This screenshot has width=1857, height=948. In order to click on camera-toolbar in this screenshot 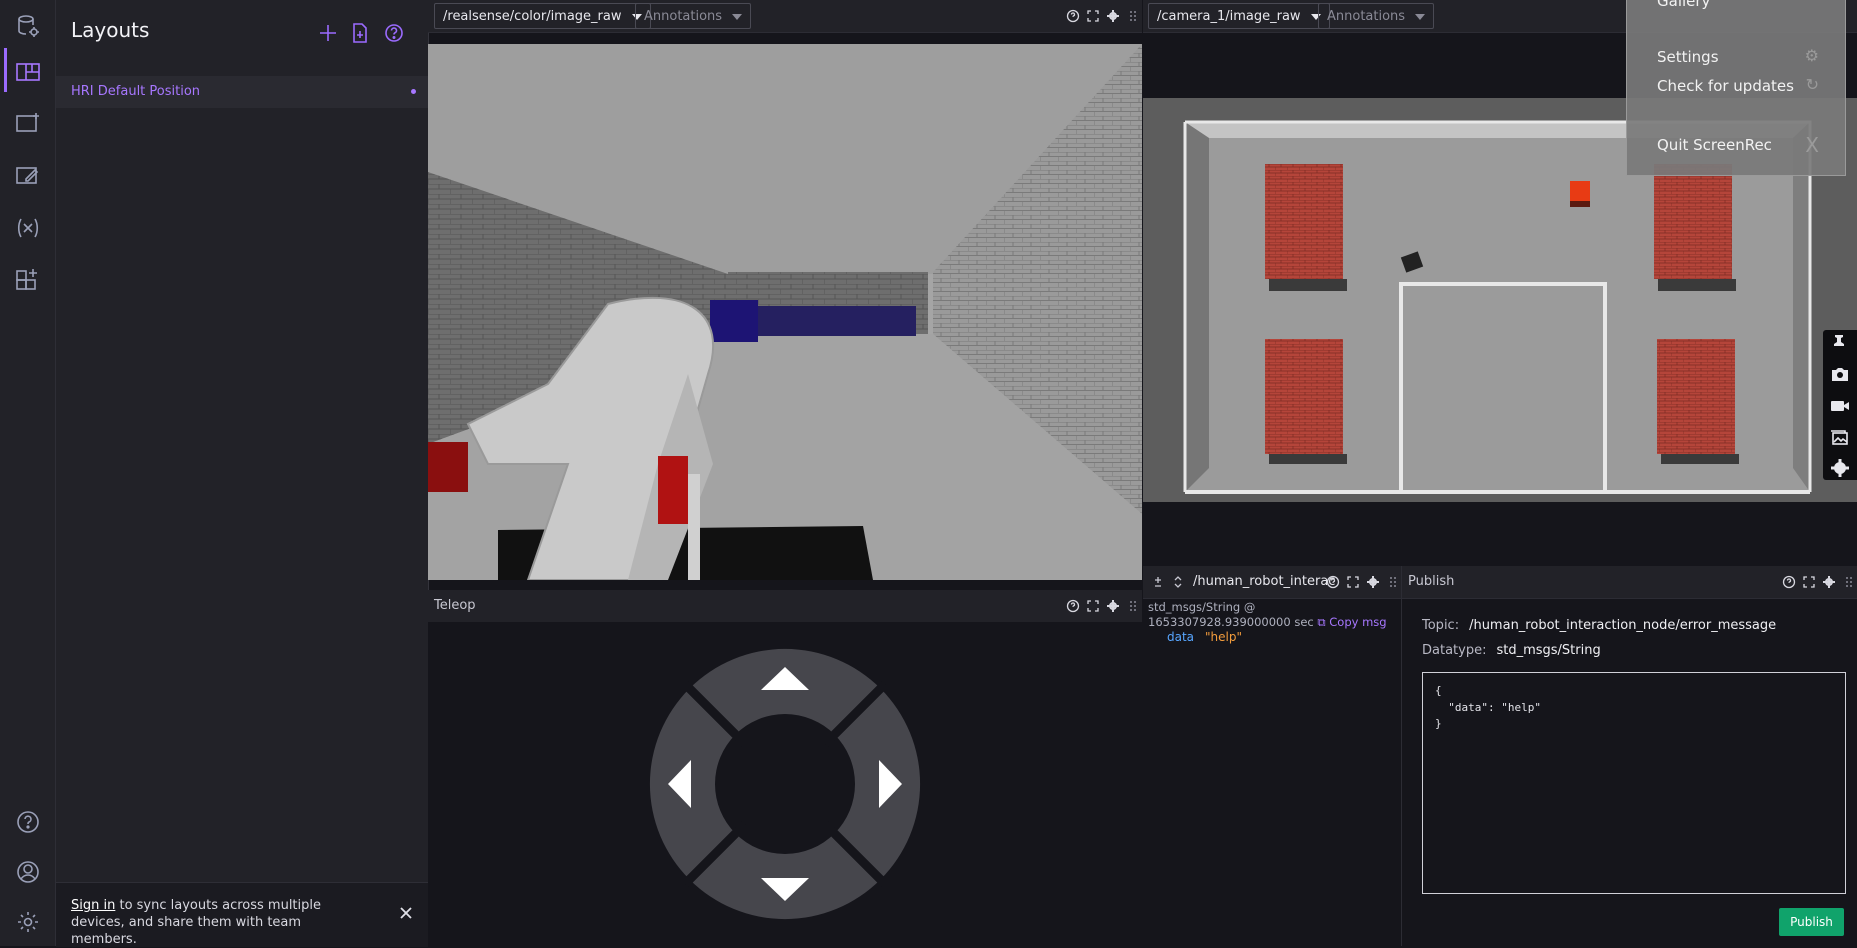, I will do `click(1840, 405)`.